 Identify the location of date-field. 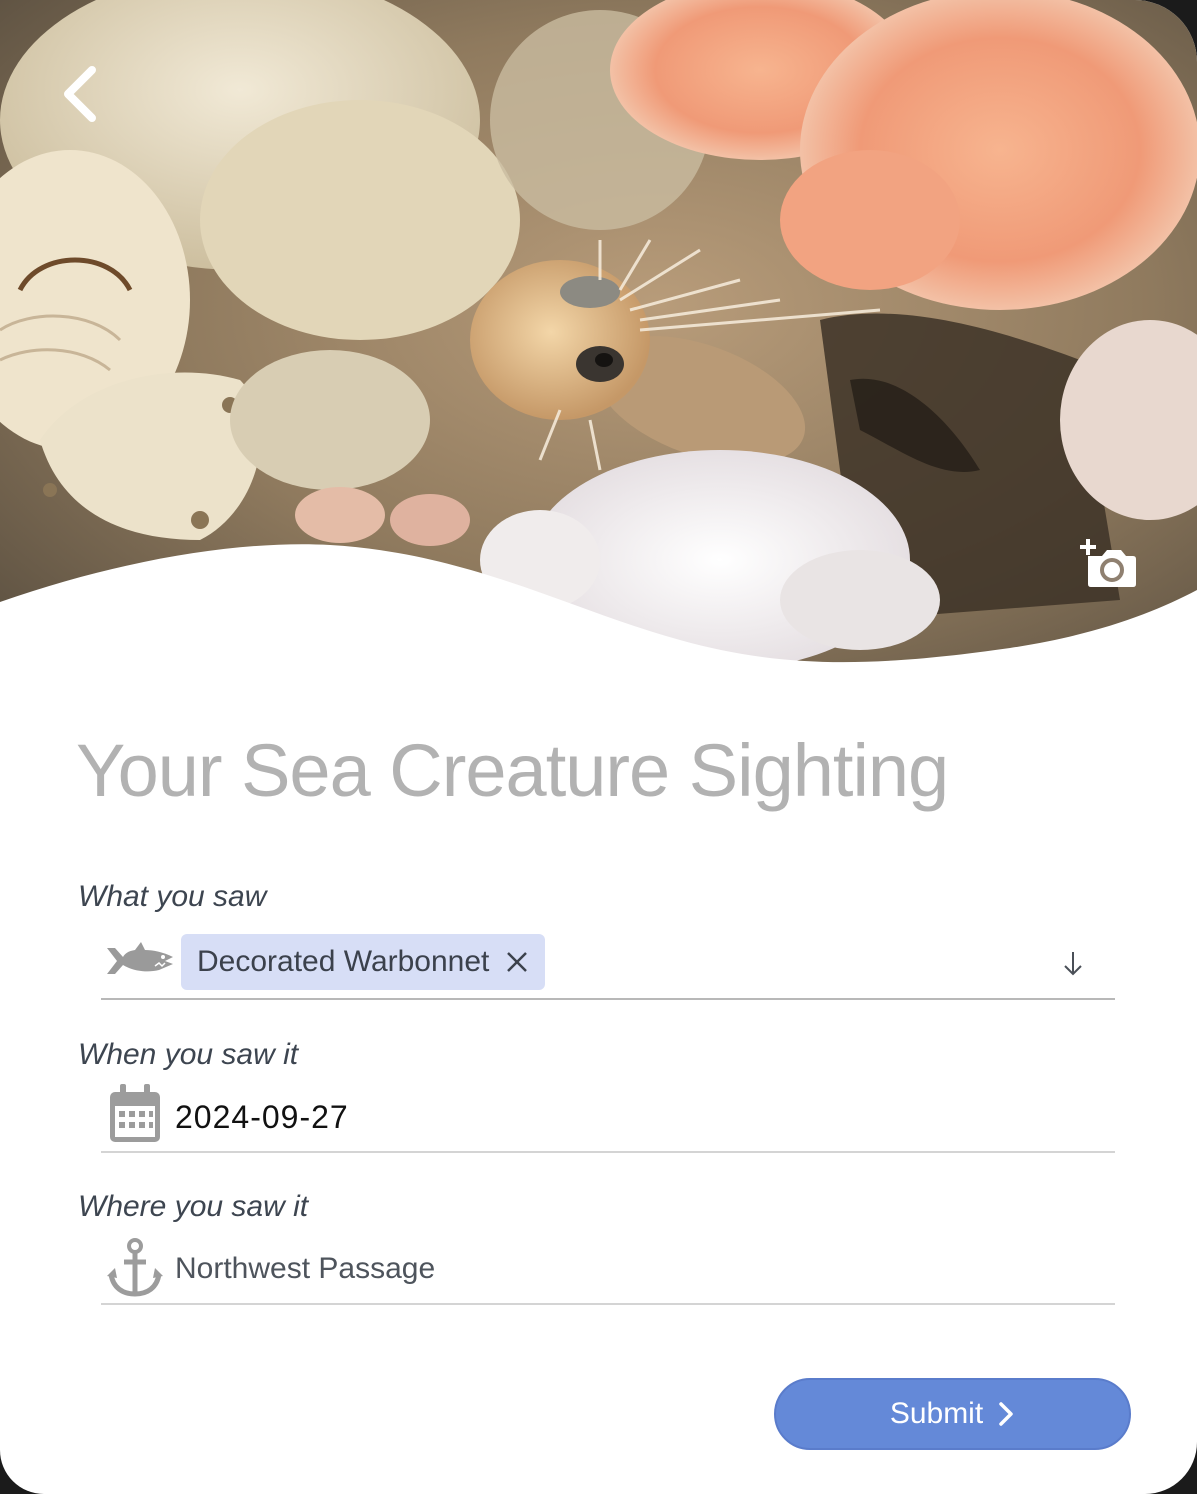
(608, 1116).